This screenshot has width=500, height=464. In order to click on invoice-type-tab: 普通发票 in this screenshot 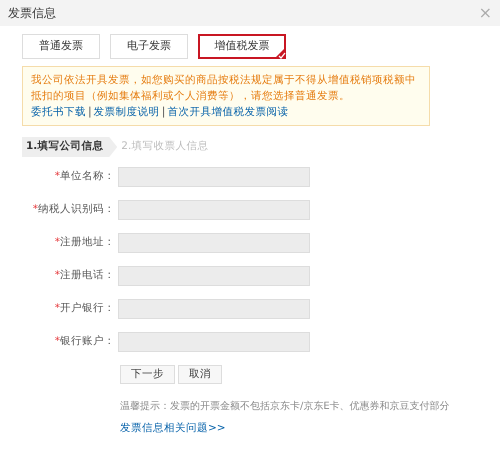, I will do `click(61, 46)`.